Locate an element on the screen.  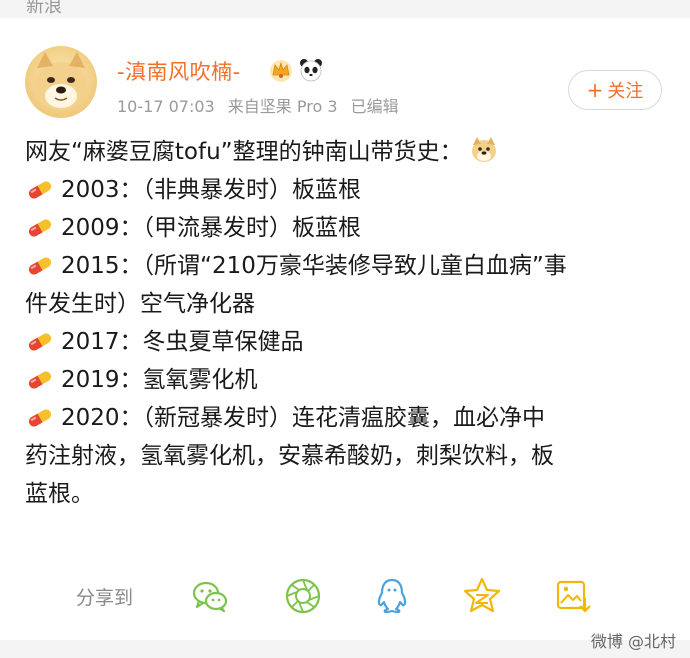
moments-share-button is located at coordinates (303, 596).